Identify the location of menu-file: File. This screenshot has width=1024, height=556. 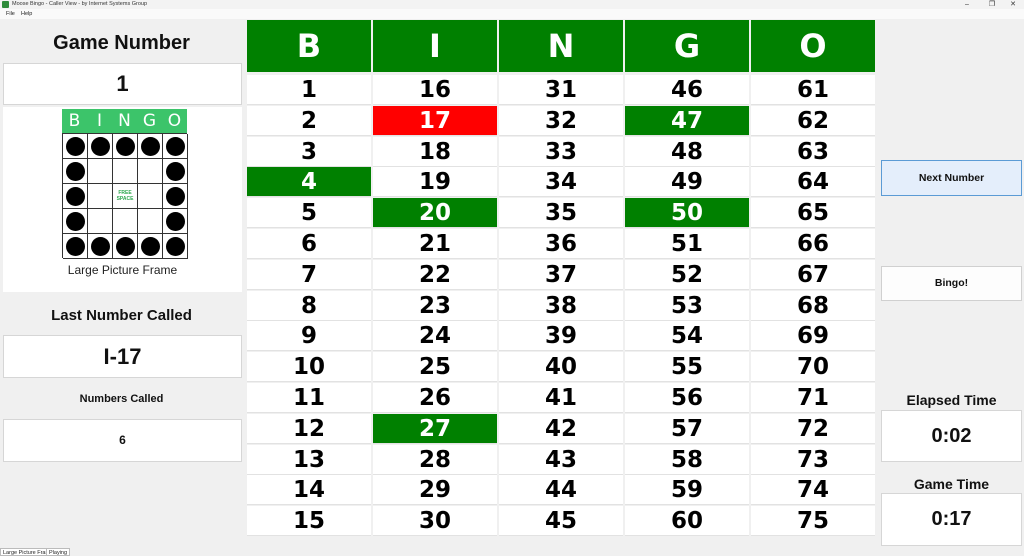
(10, 14).